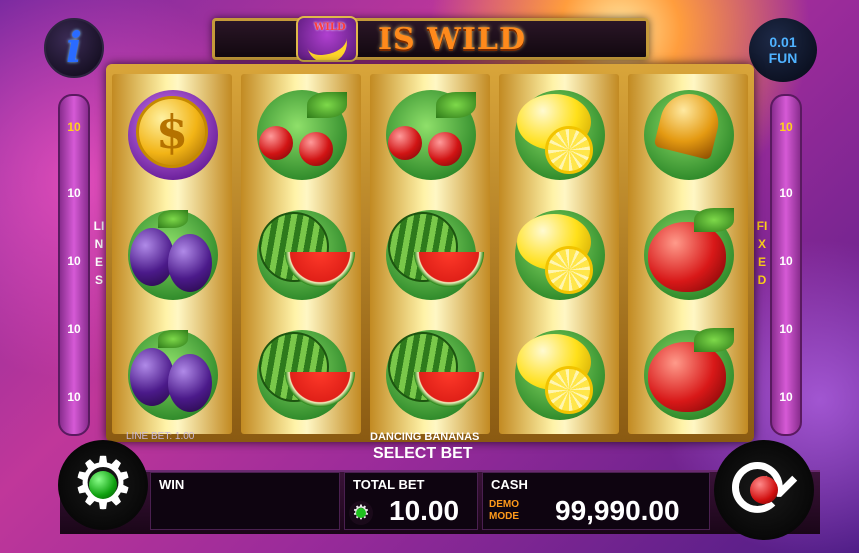  I want to click on wild-banana-badge-icon: WILD, so click(327, 39).